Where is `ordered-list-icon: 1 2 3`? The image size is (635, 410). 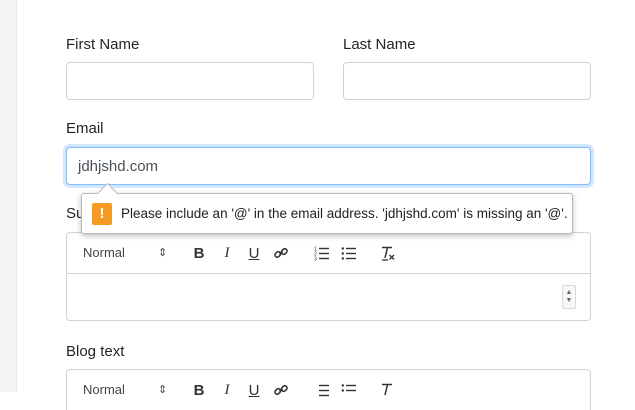
ordered-list-icon: 1 2 3 is located at coordinates (322, 253).